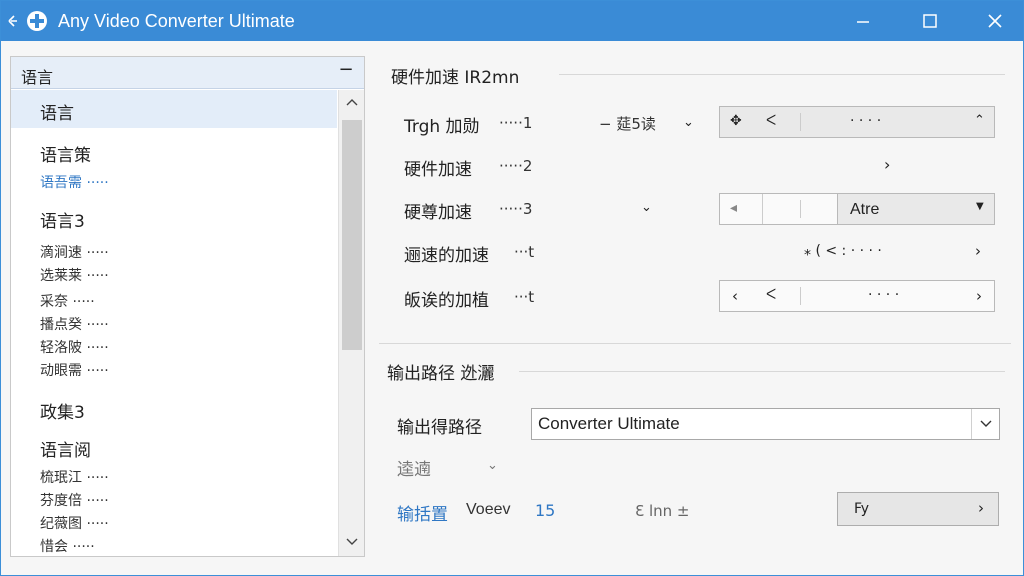  Describe the element at coordinates (174, 446) in the screenshot. I see `list-item: 语言阅` at that location.